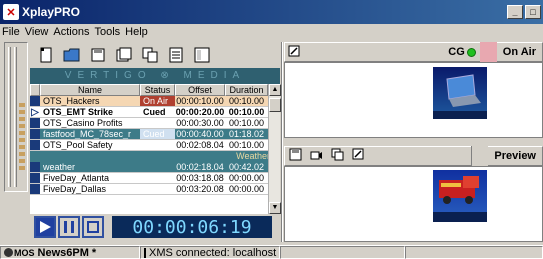  I want to click on header-status: Status, so click(157, 90).